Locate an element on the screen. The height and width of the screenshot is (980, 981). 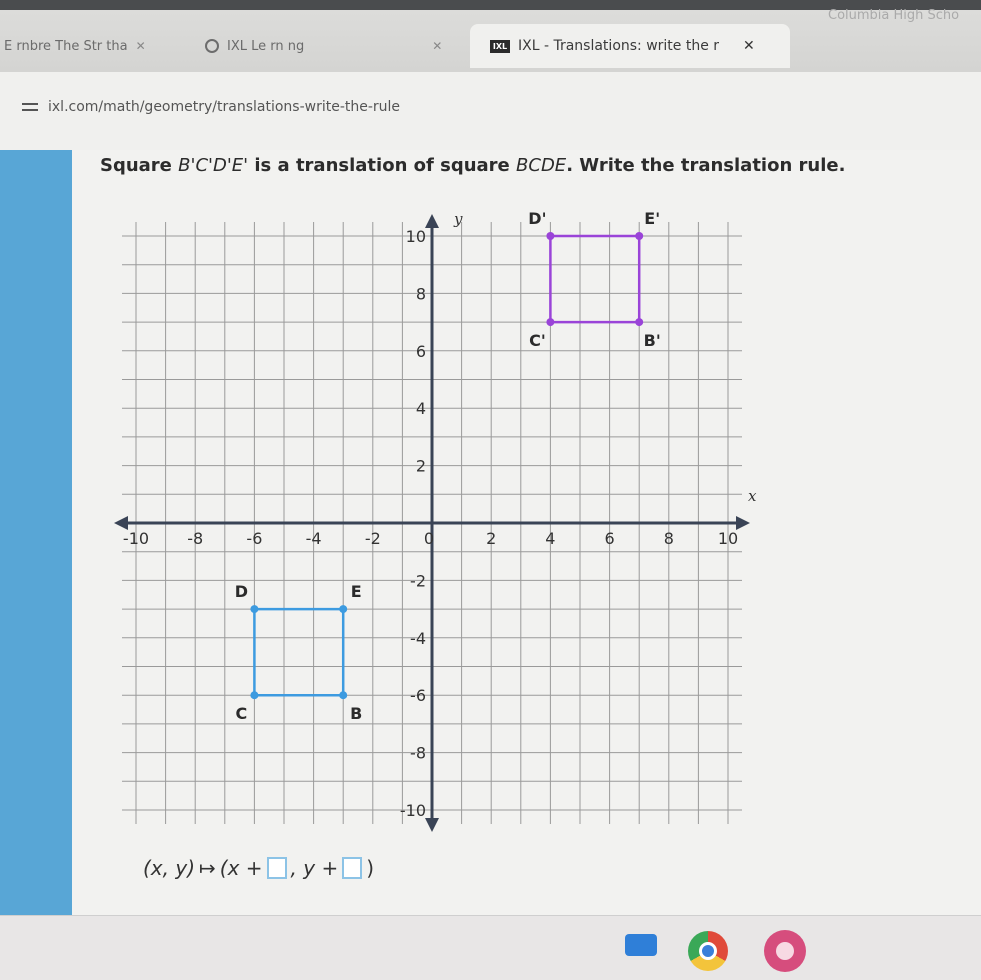
y-tick-label: 6 is located at coordinates (421, 351).